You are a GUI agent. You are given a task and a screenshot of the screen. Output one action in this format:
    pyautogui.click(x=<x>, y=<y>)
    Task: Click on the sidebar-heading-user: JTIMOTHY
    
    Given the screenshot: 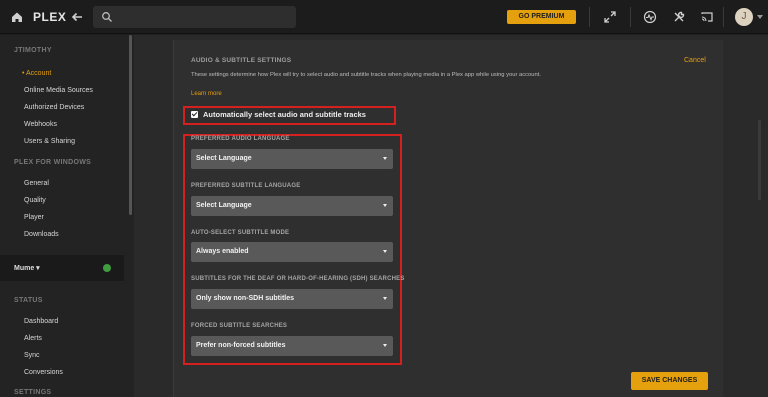 What is the action you would take?
    pyautogui.click(x=33, y=50)
    